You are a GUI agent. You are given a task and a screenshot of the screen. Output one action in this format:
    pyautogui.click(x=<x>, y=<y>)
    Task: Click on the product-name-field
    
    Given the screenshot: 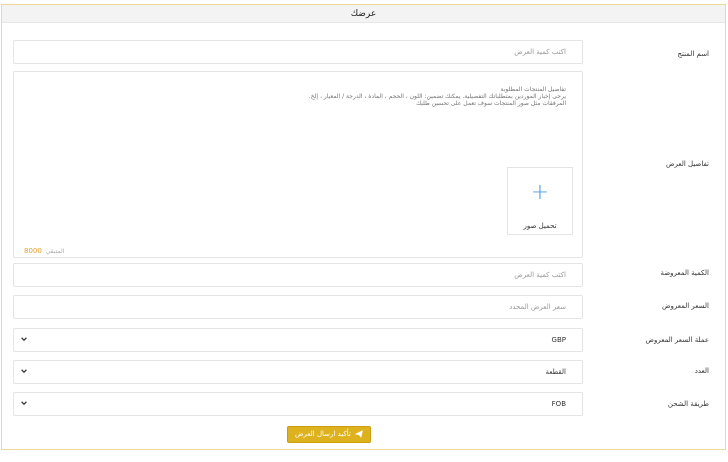 What is the action you would take?
    pyautogui.click(x=298, y=52)
    